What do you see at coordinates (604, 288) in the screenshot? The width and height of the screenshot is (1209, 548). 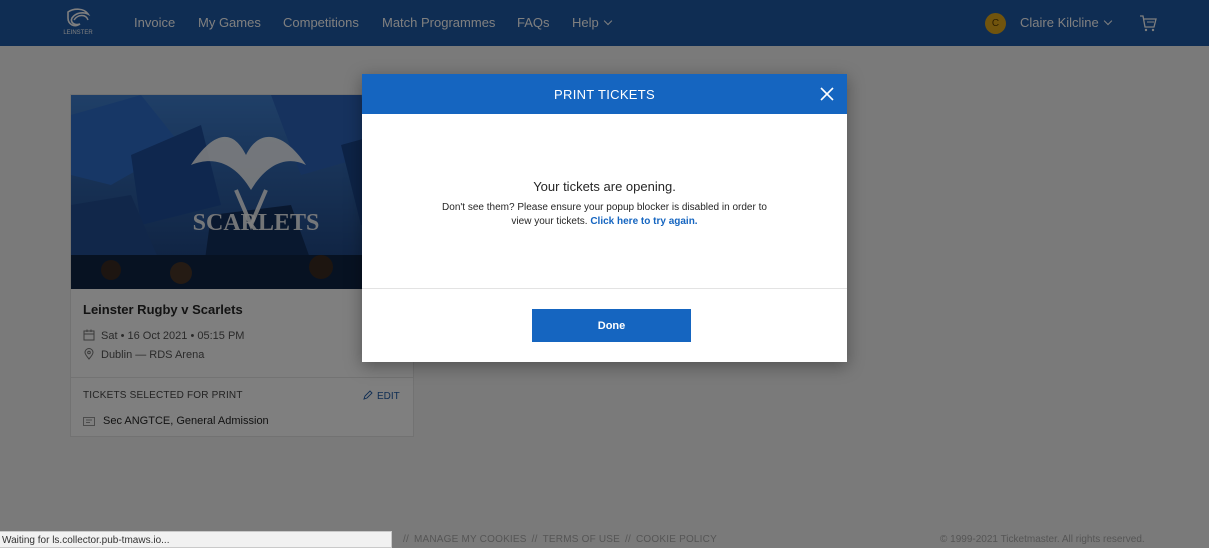 I see `modal-divider` at bounding box center [604, 288].